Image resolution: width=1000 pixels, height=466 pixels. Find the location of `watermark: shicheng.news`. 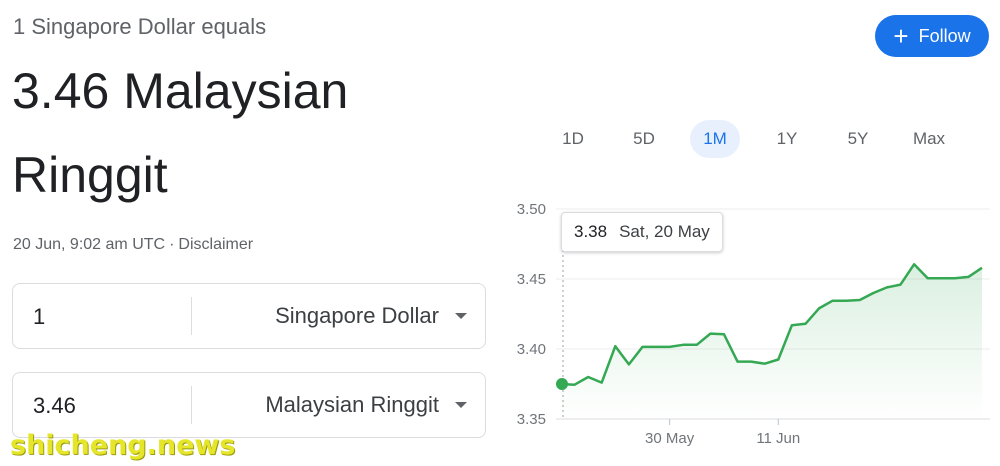

watermark: shicheng.news is located at coordinates (123, 445).